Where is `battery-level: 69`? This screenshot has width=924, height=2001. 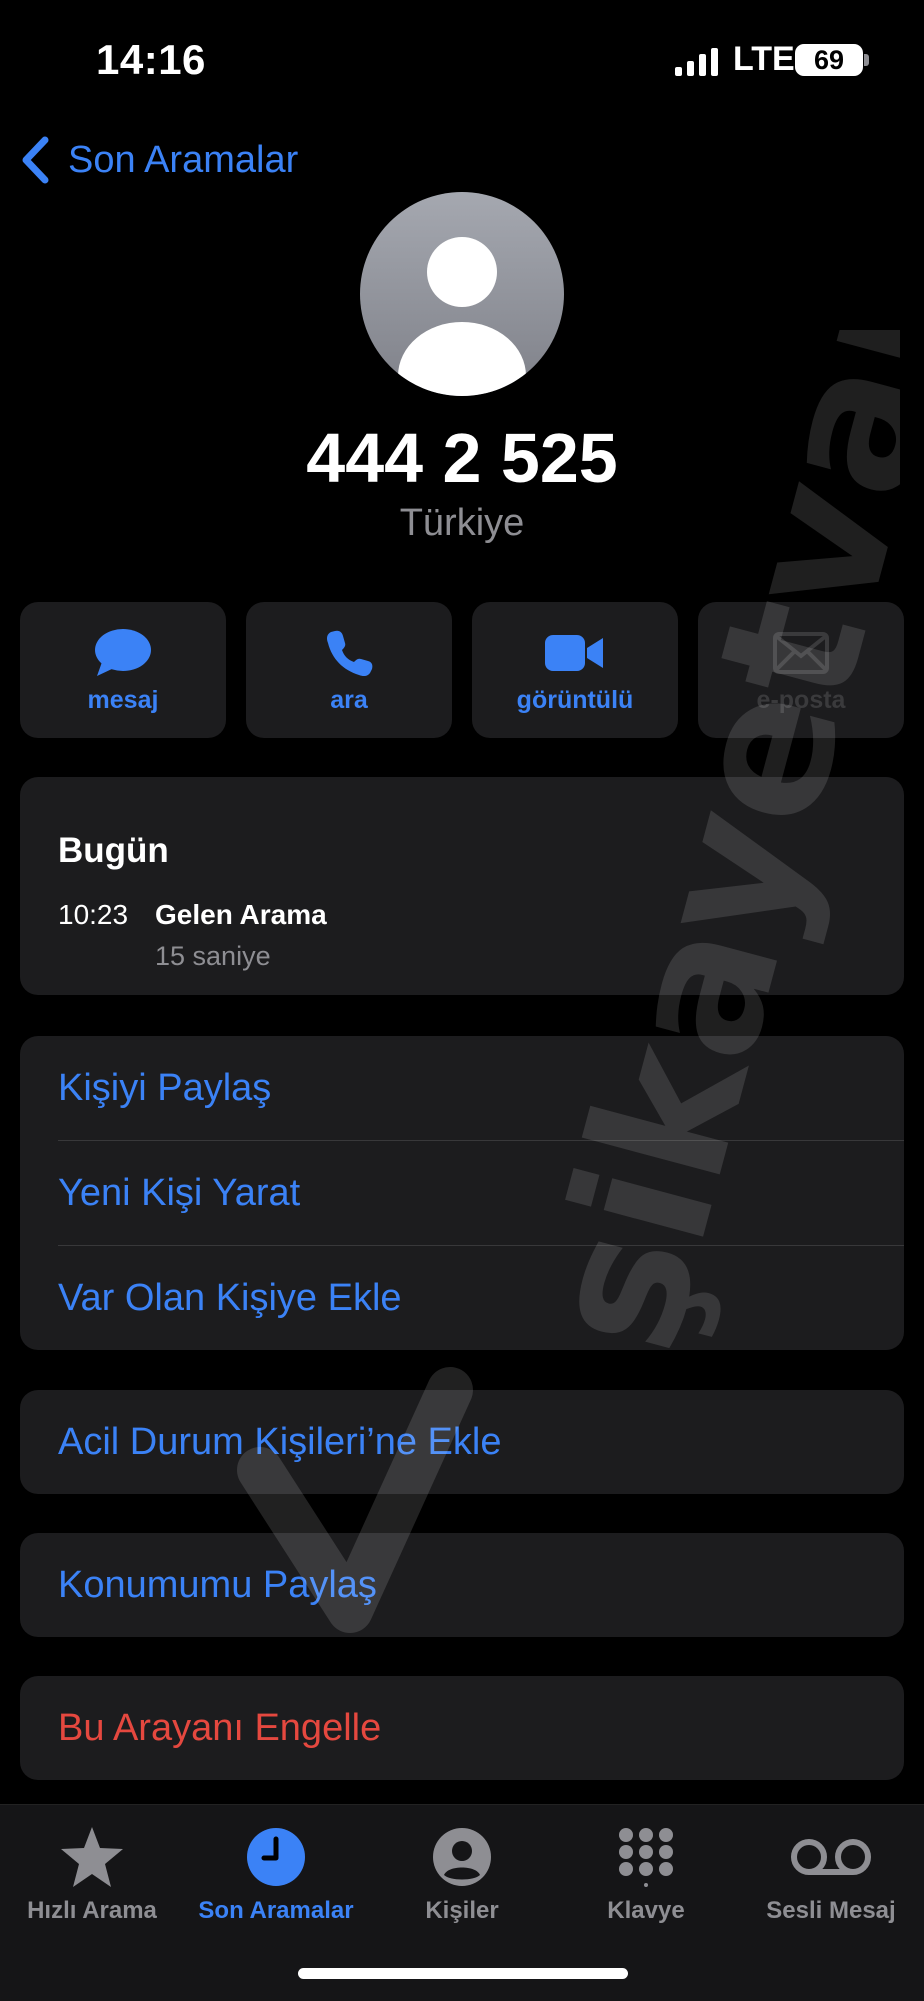 battery-level: 69 is located at coordinates (829, 59).